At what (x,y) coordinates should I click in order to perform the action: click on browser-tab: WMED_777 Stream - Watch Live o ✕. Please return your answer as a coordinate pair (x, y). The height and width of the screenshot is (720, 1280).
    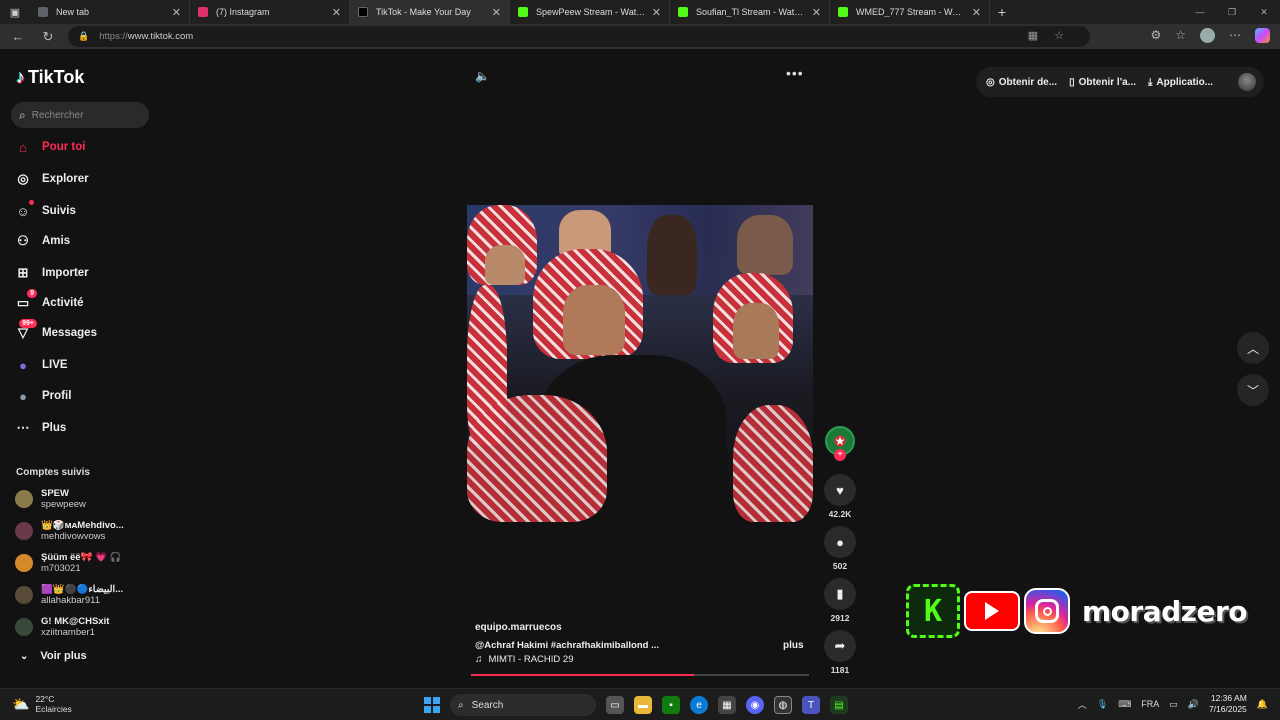
    Looking at the image, I should click on (910, 12).